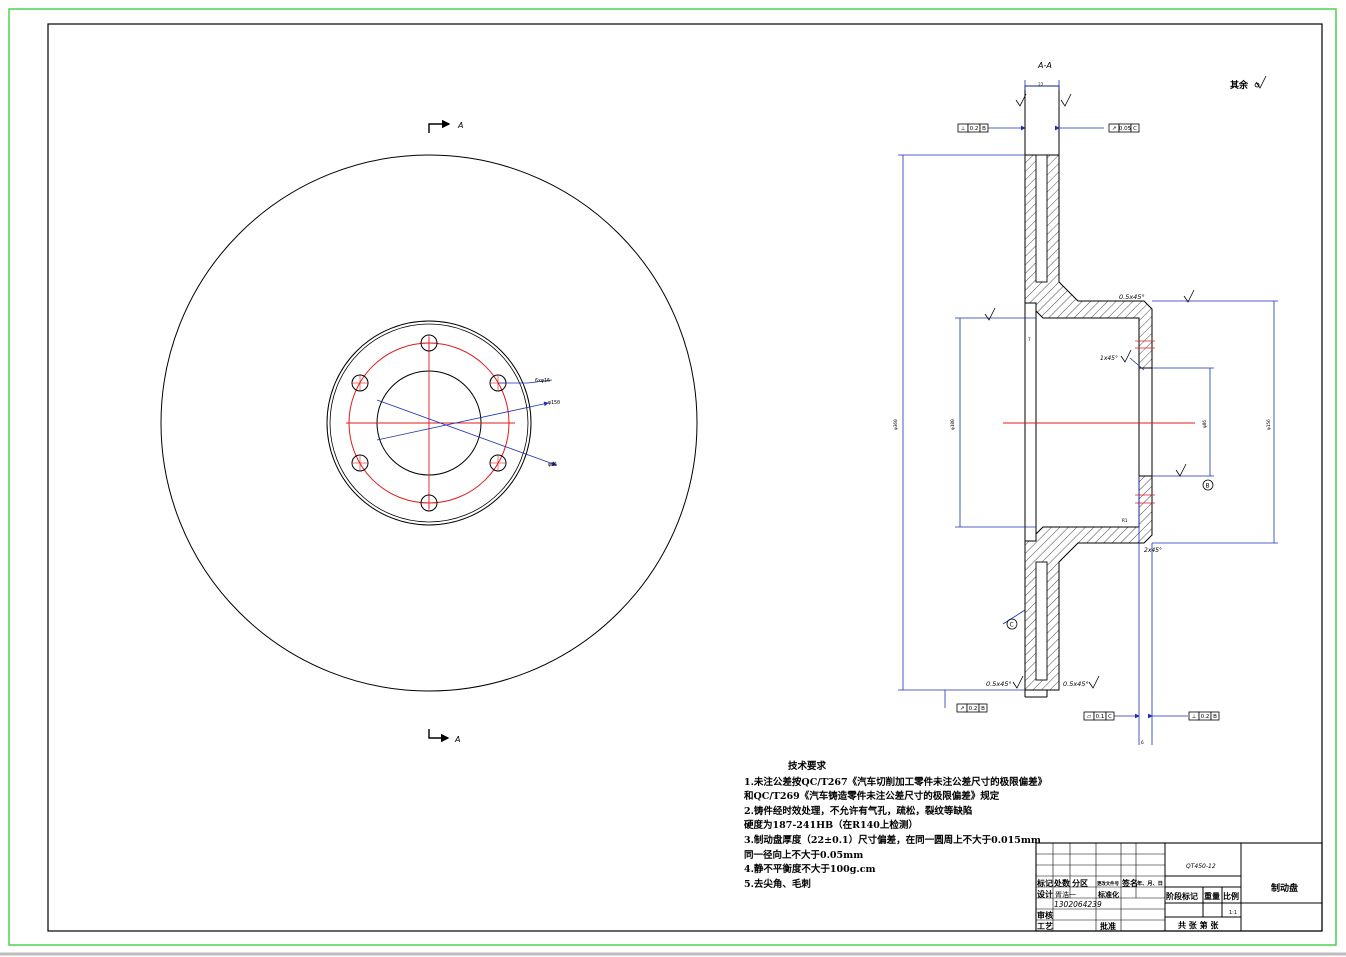 This screenshot has width=1346, height=957. Describe the element at coordinates (1208, 486) in the screenshot. I see `datum-b: B` at that location.